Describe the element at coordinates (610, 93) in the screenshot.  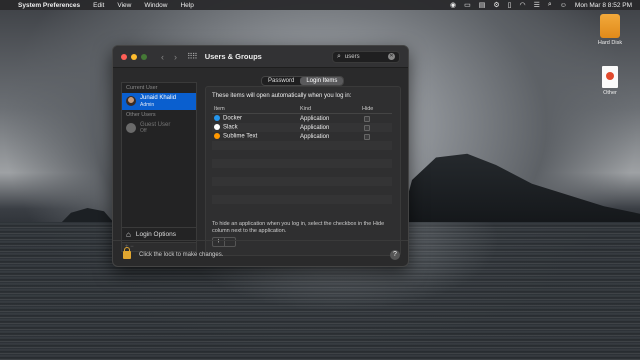
I see `desktop-icon-label: Other` at that location.